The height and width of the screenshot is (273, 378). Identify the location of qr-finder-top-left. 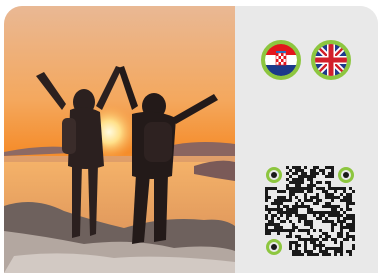
(274, 175).